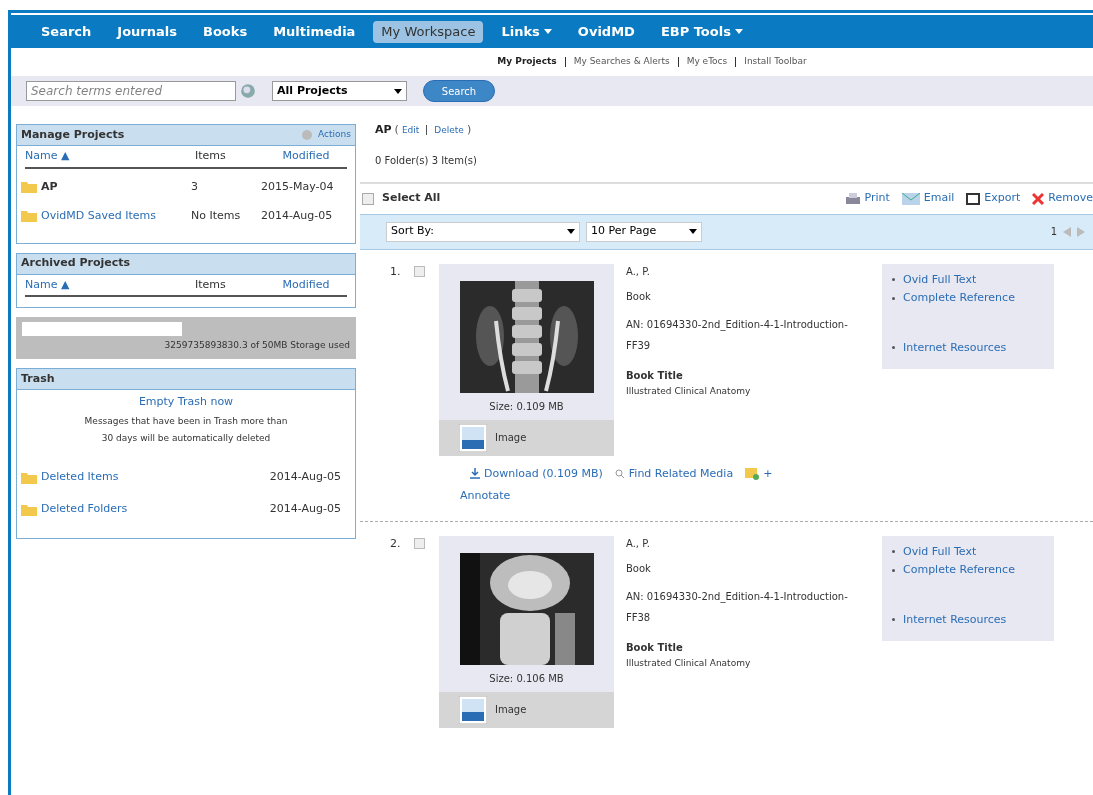 Image resolution: width=1093 pixels, height=795 pixels. I want to click on nav-tab: Search, so click(66, 31).